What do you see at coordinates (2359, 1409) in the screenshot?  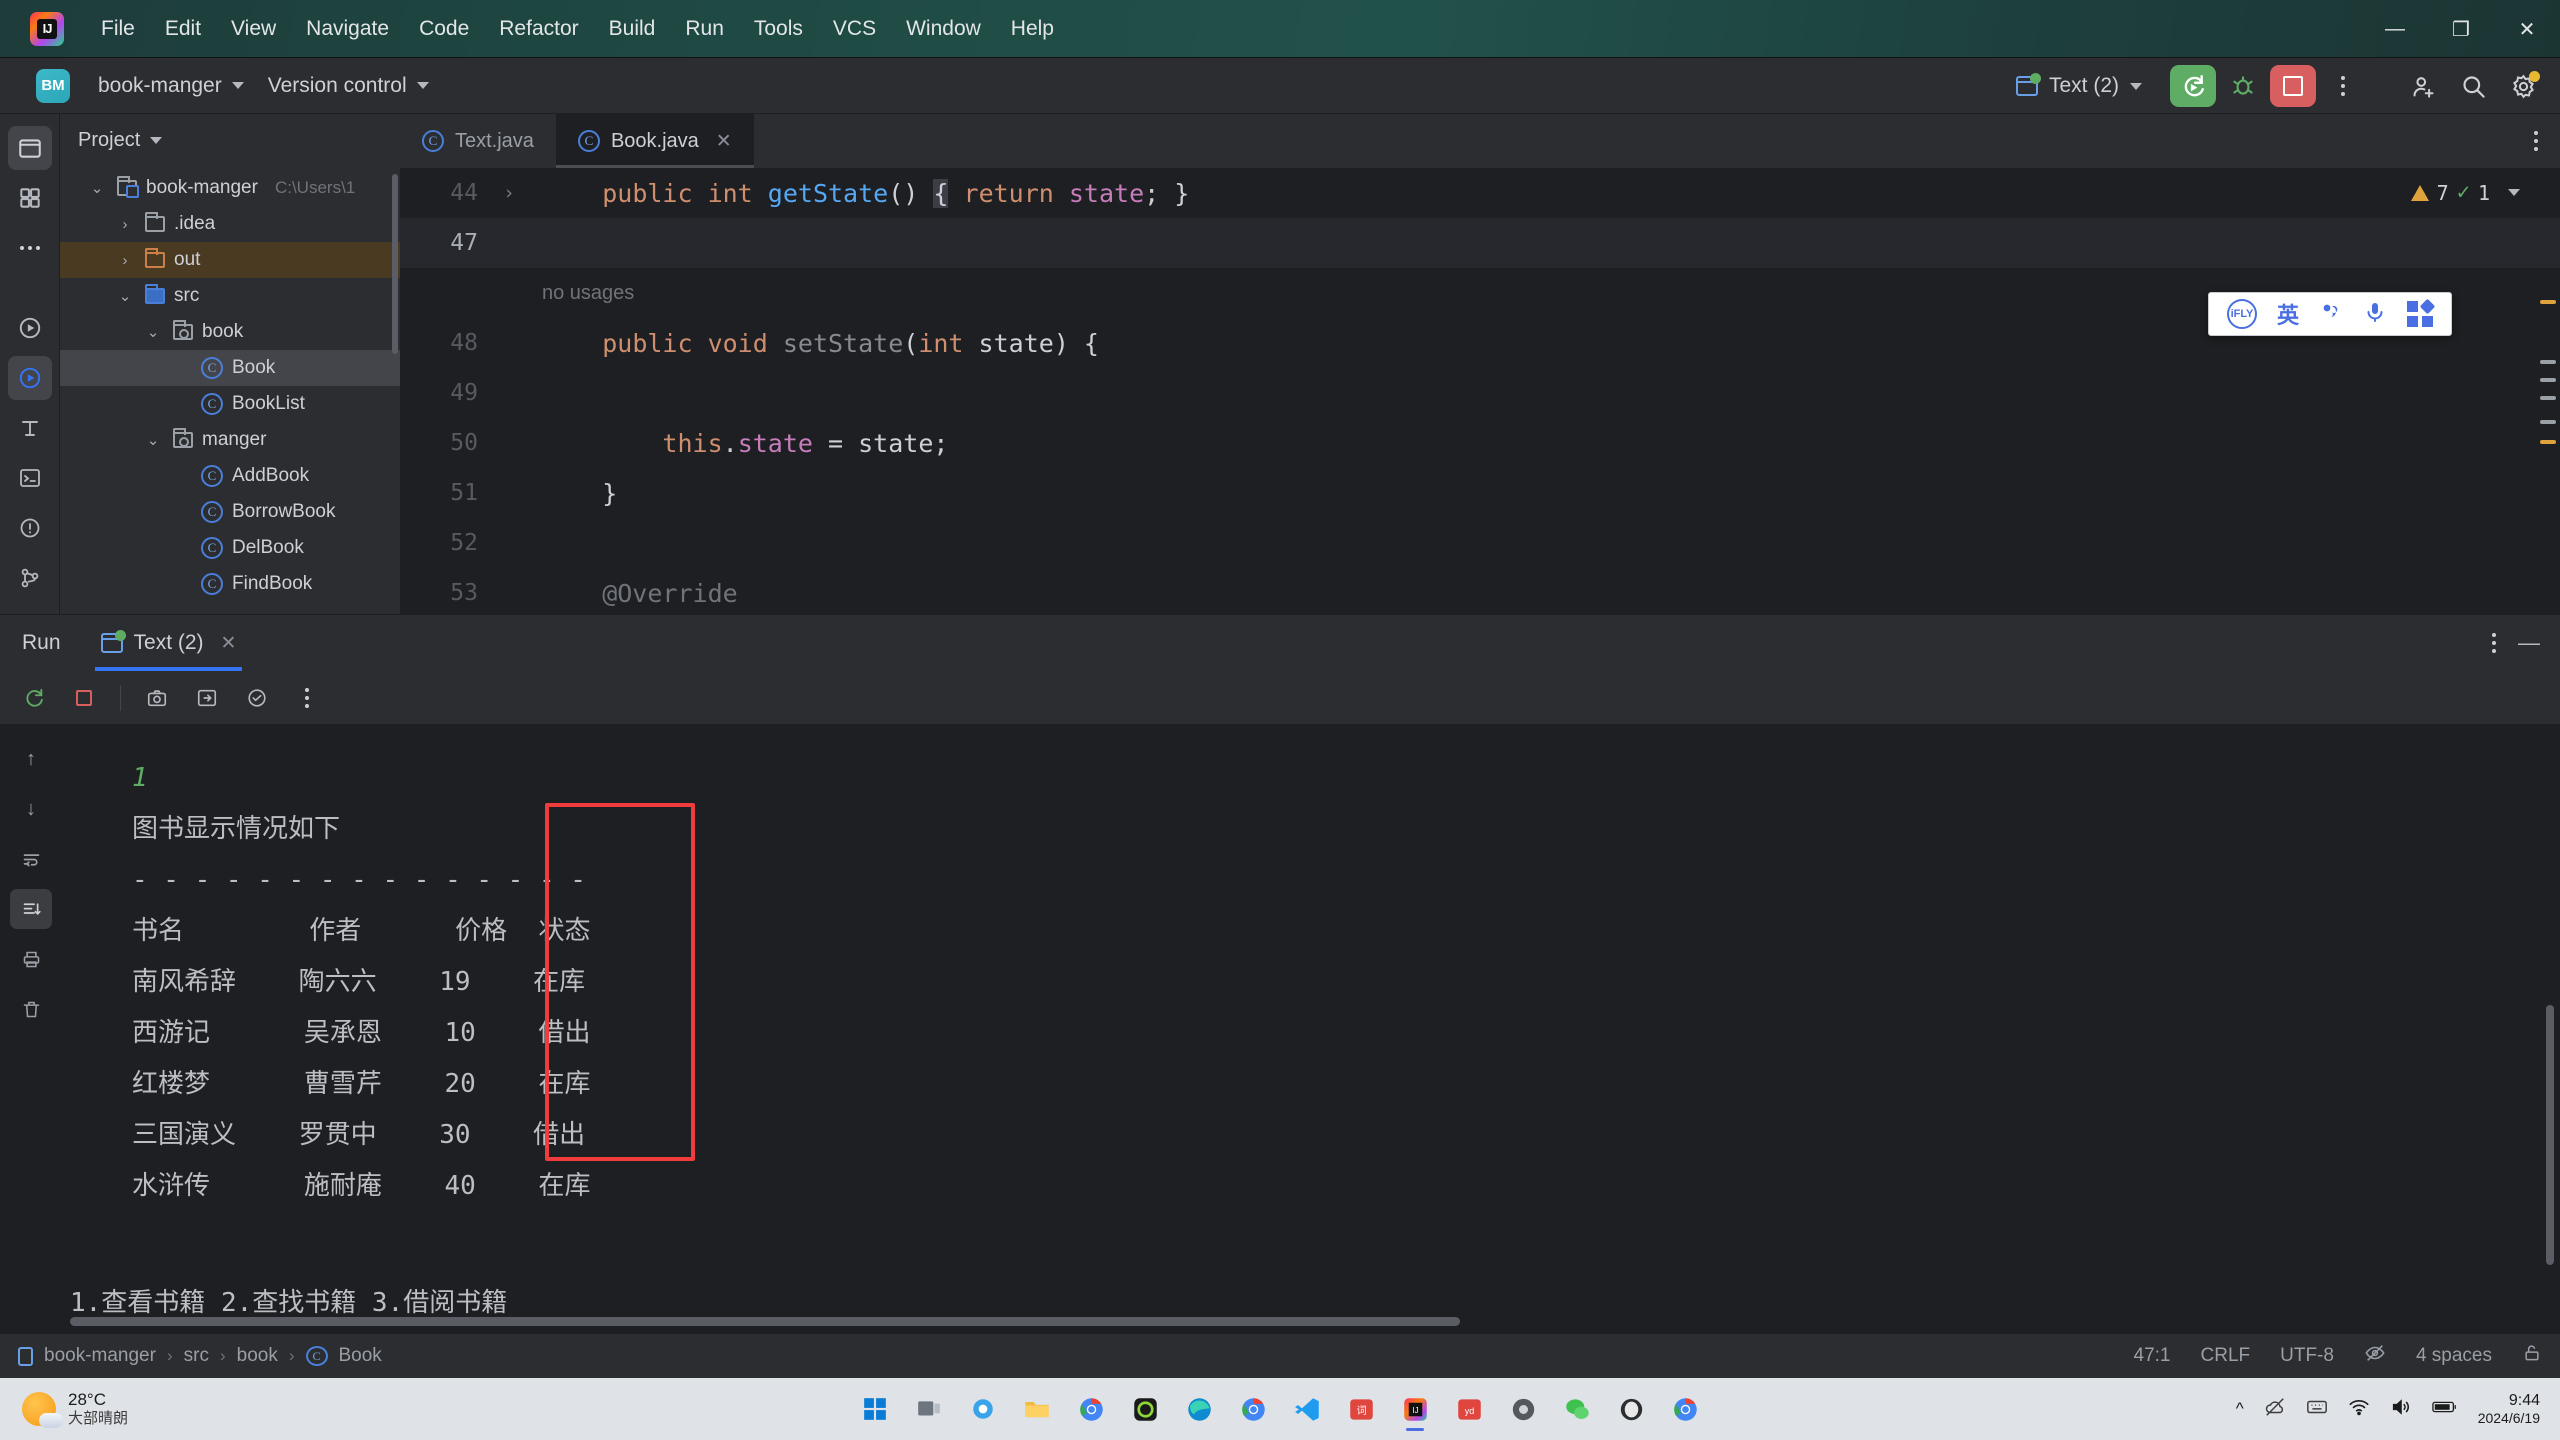 I see `wifi-icon` at bounding box center [2359, 1409].